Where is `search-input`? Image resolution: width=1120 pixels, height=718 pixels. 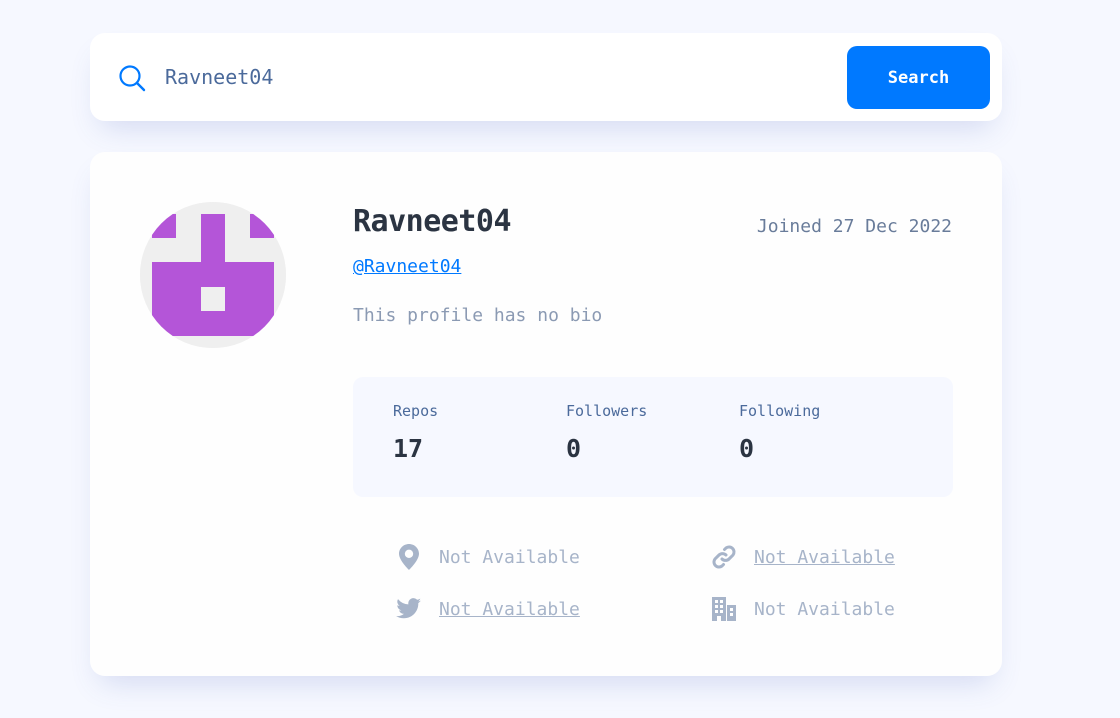 search-input is located at coordinates (495, 77).